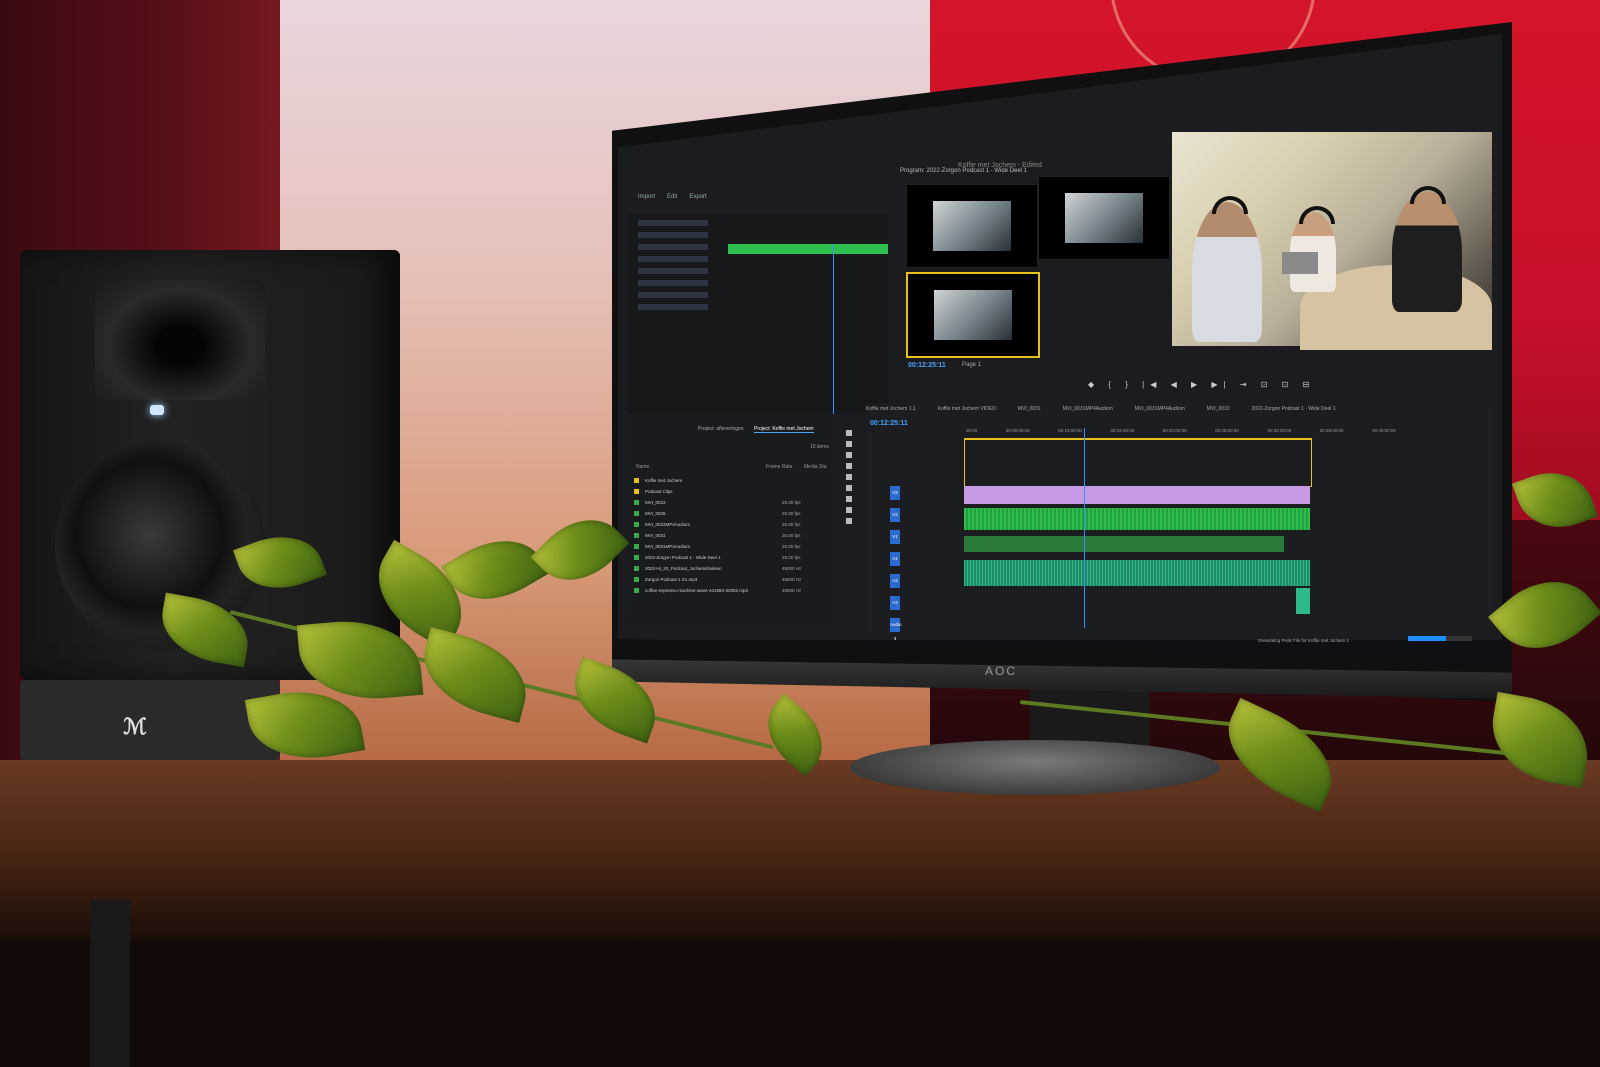  Describe the element at coordinates (849, 444) in the screenshot. I see `track-select-tool-icon` at that location.